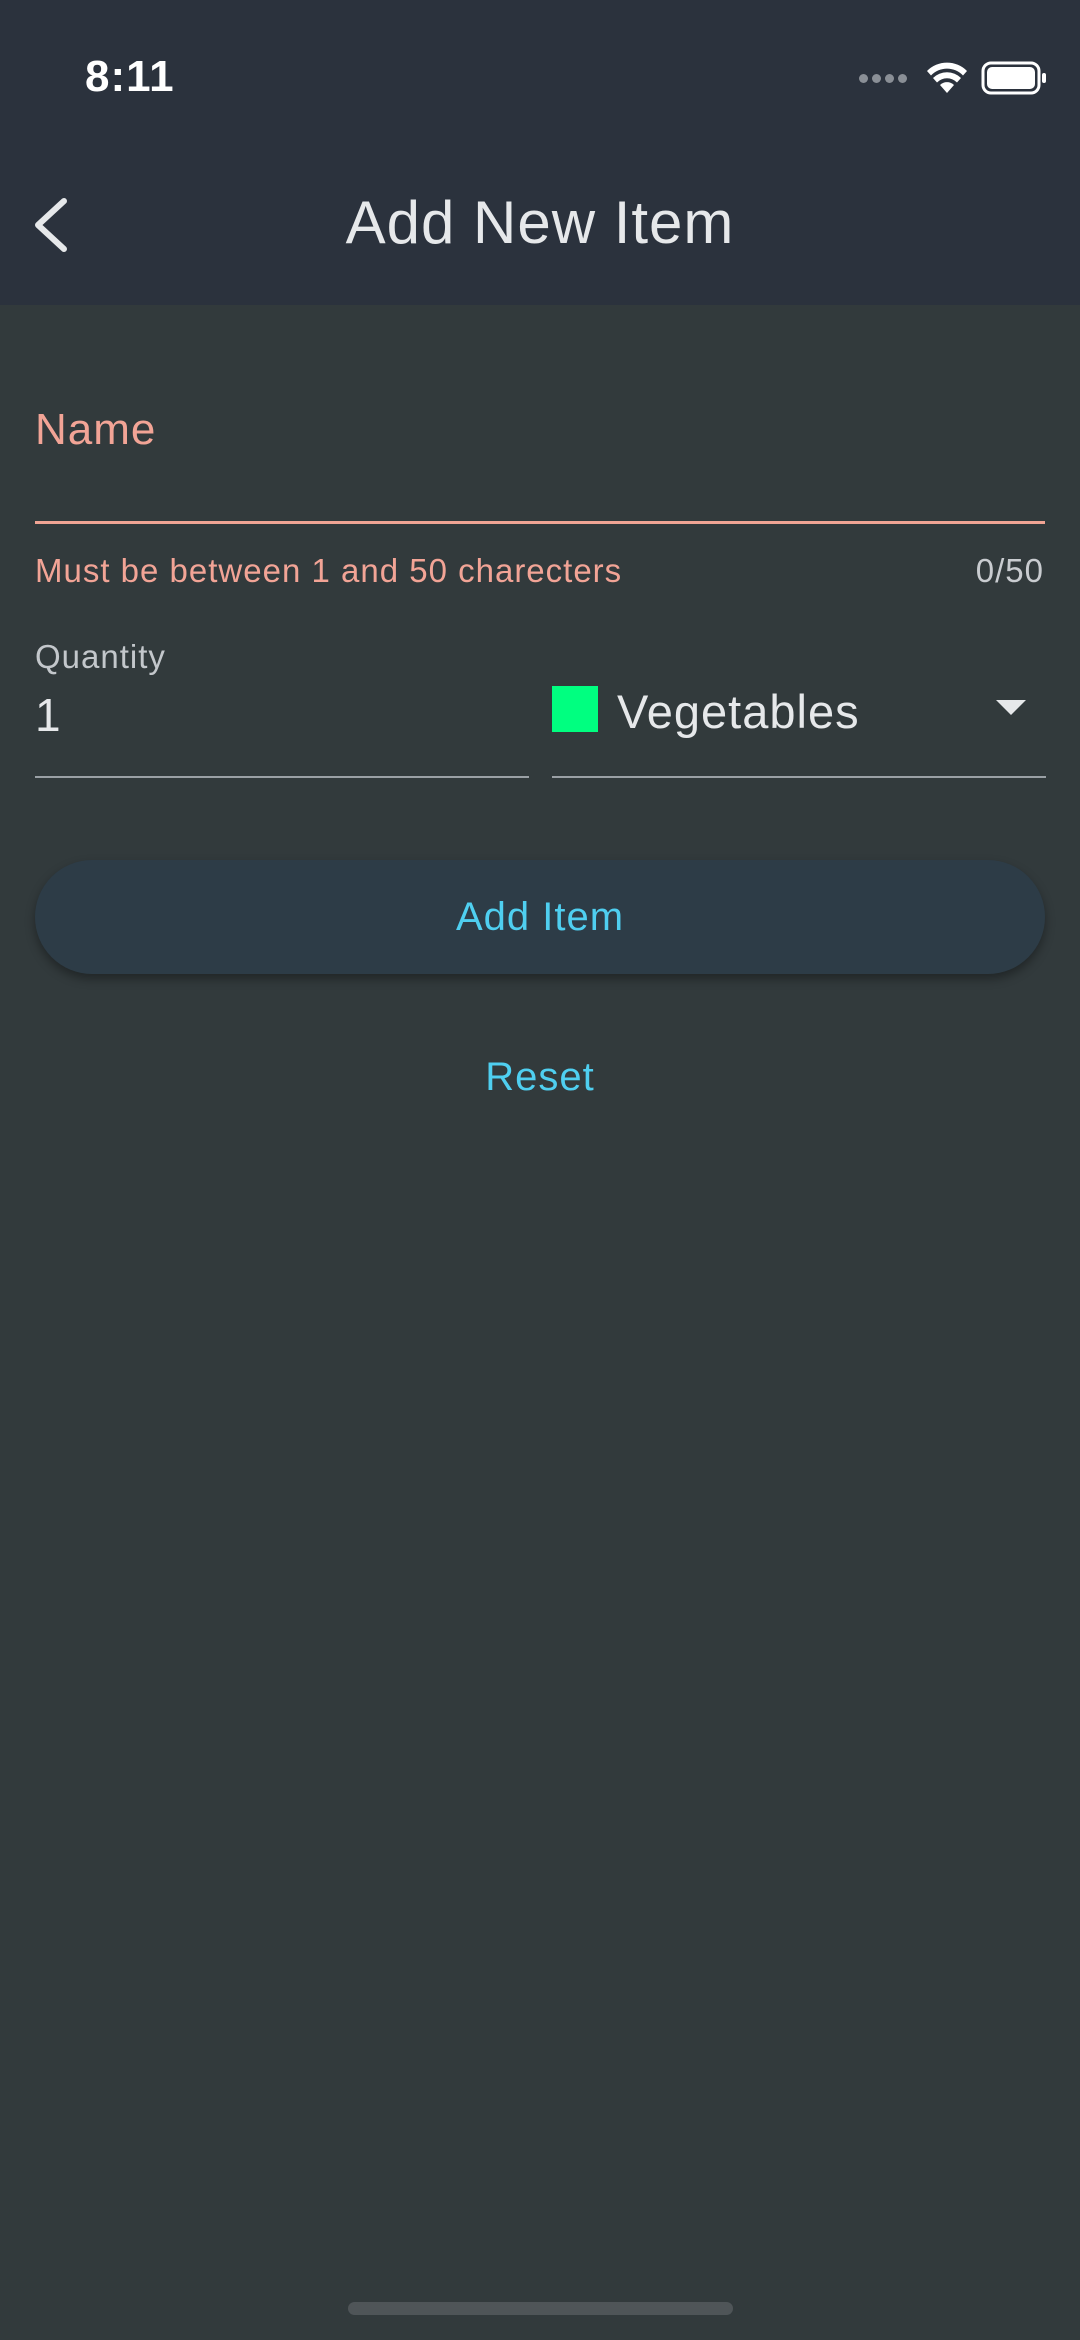 Image resolution: width=1080 pixels, height=2340 pixels. I want to click on cellular-signal-icon, so click(883, 78).